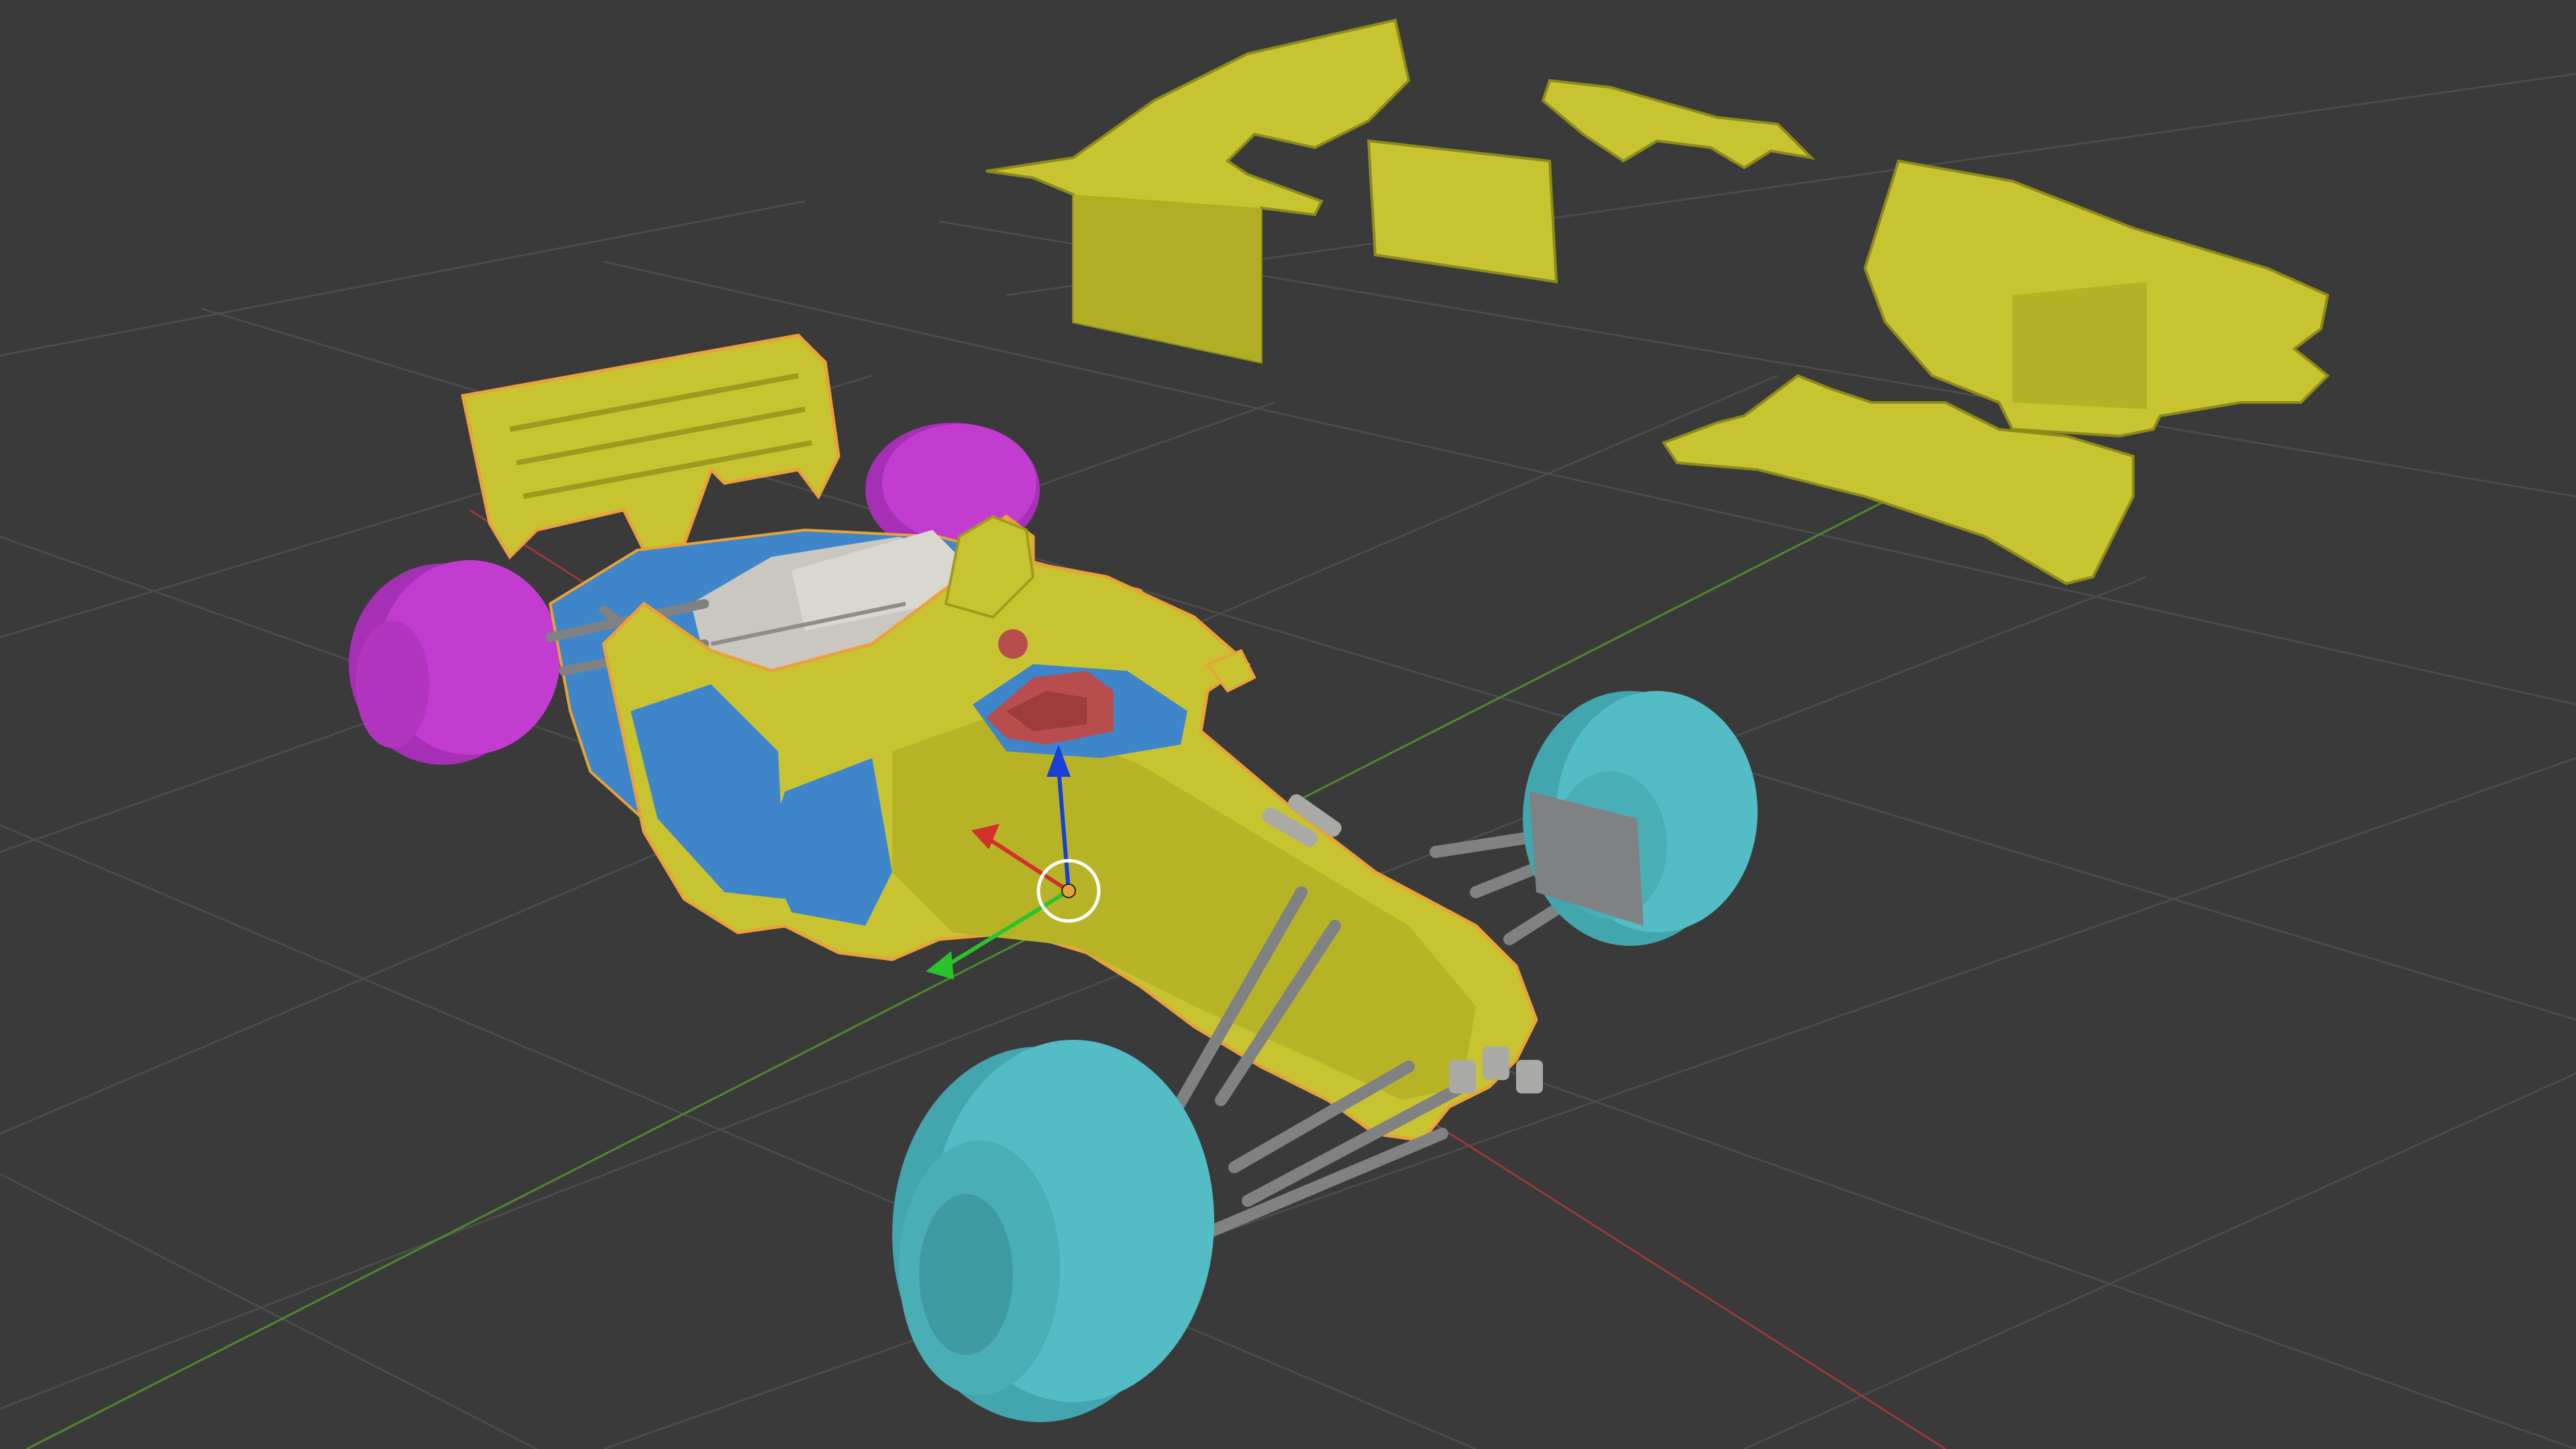 The height and width of the screenshot is (1449, 2576). Describe the element at coordinates (1167, 278) in the screenshot. I see `engine-cover-shade` at that location.